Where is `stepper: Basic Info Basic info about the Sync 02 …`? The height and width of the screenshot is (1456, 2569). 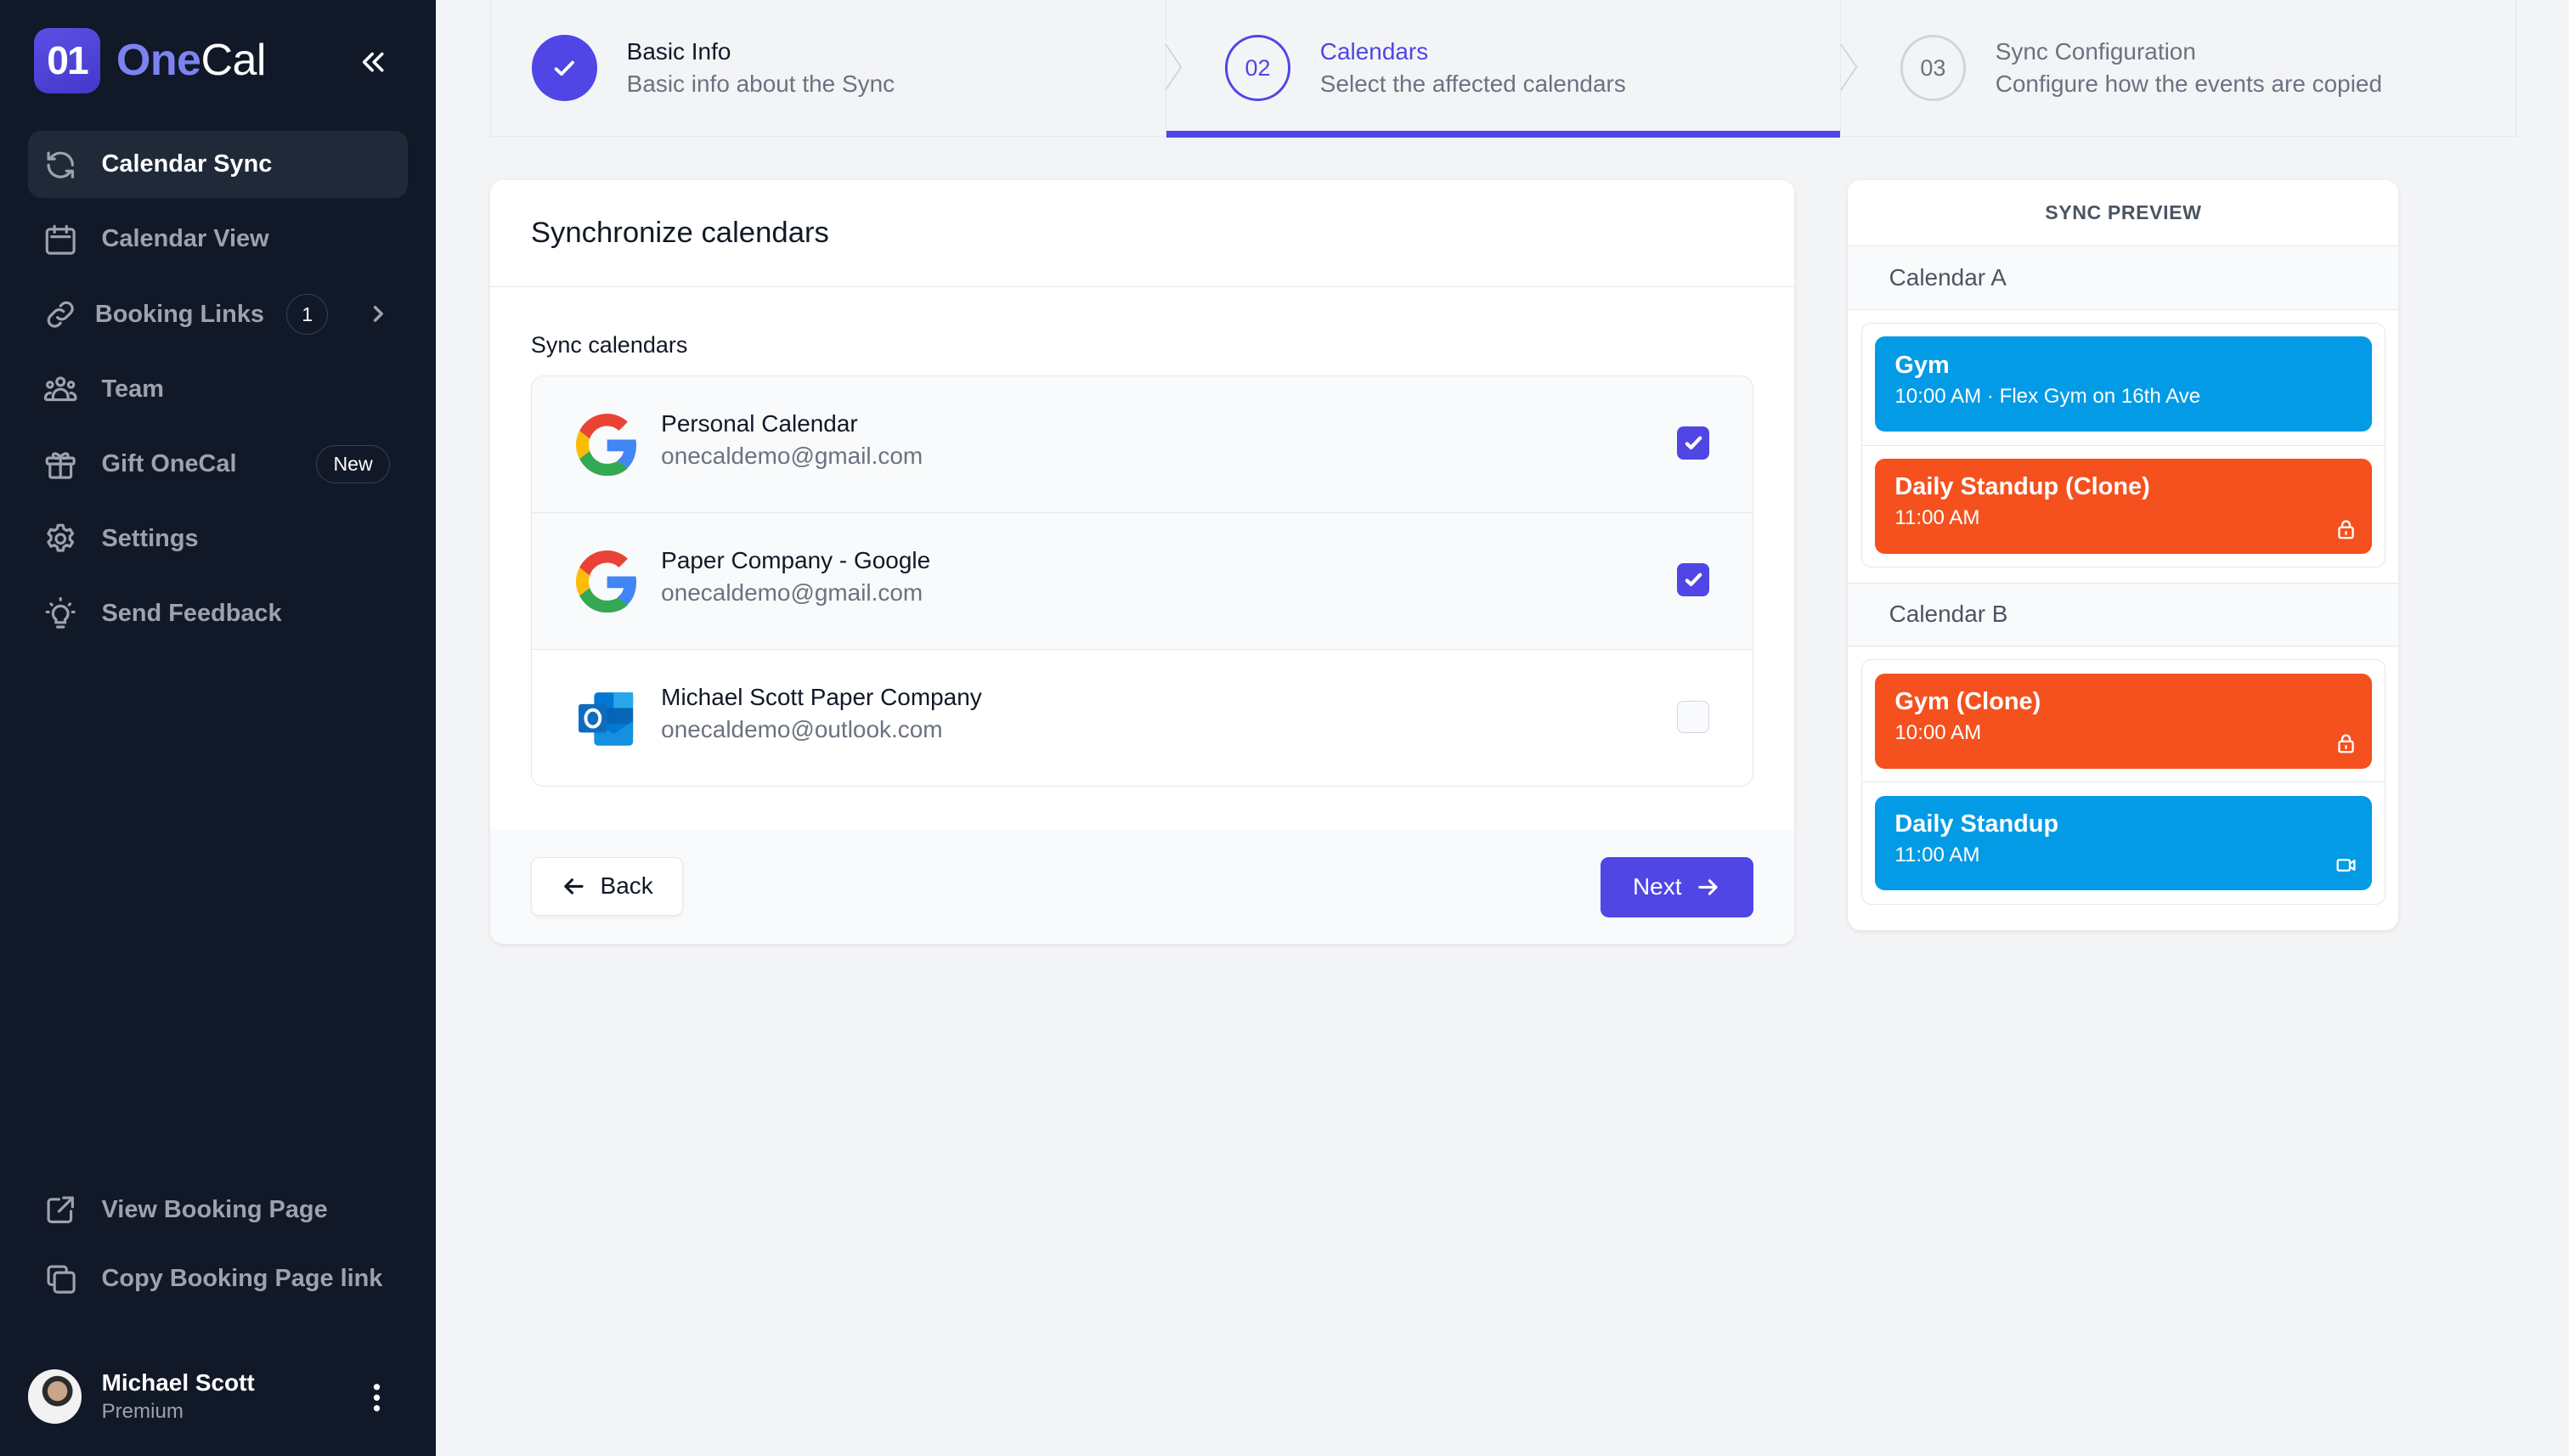
stepper: Basic Info Basic info about the Sync 02 … is located at coordinates (1503, 69).